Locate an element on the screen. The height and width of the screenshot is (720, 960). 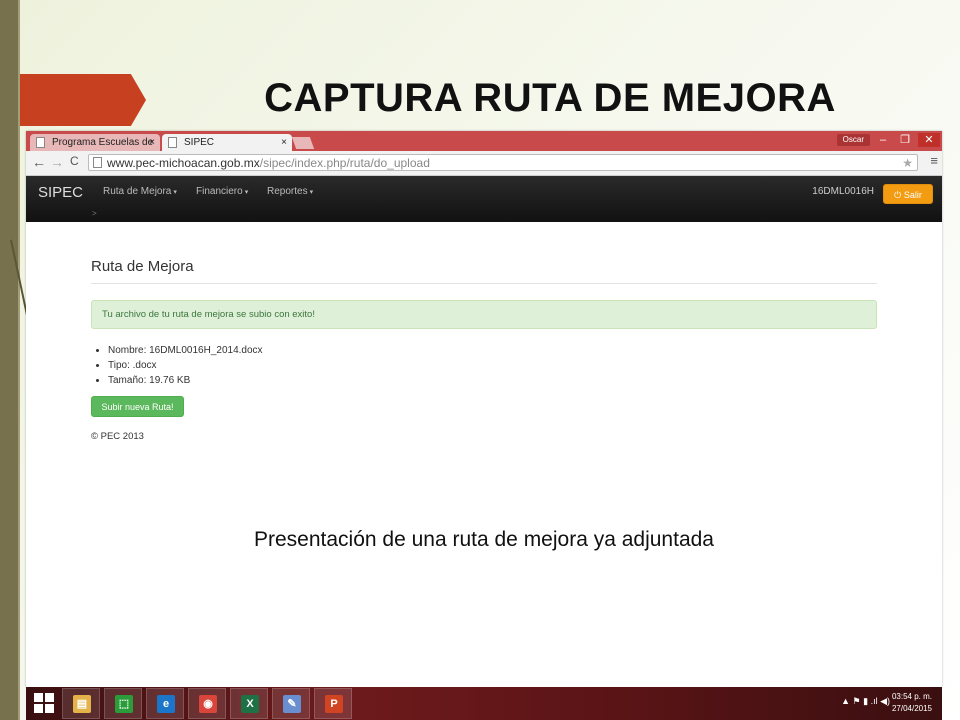
back-icon: ← is located at coordinates (39, 162).